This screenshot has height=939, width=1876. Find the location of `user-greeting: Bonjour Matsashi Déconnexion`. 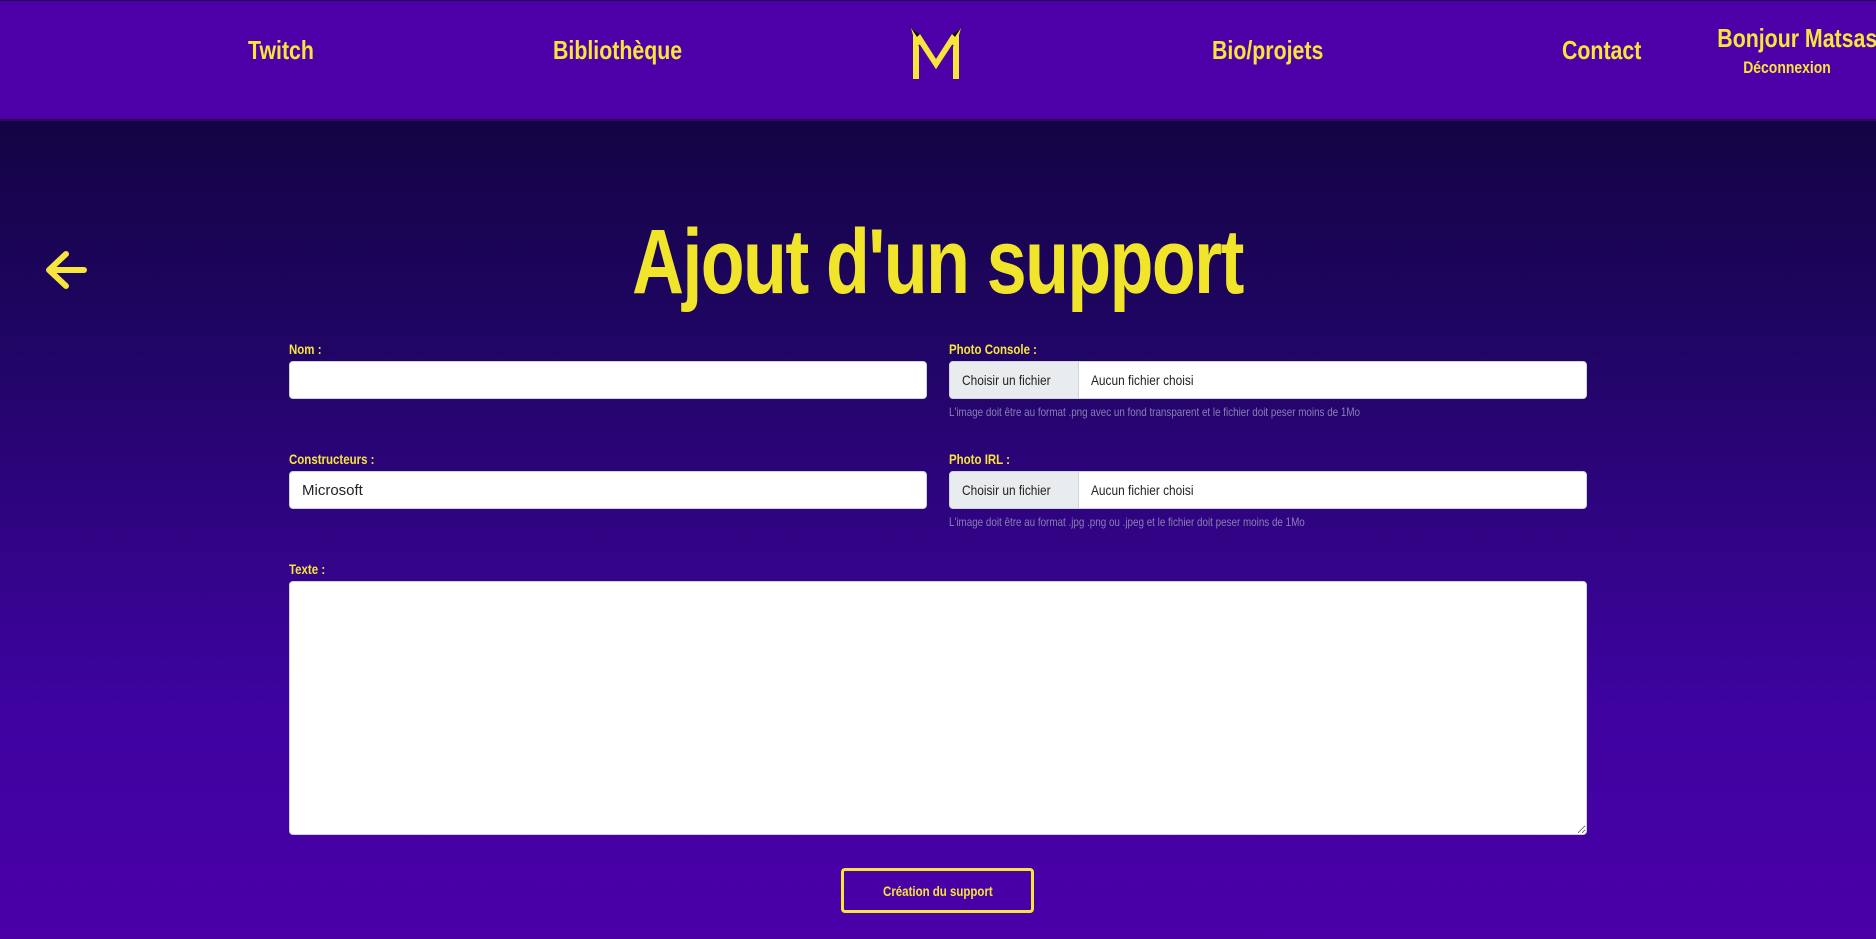

user-greeting: Bonjour Matsashi Déconnexion is located at coordinates (1789, 50).